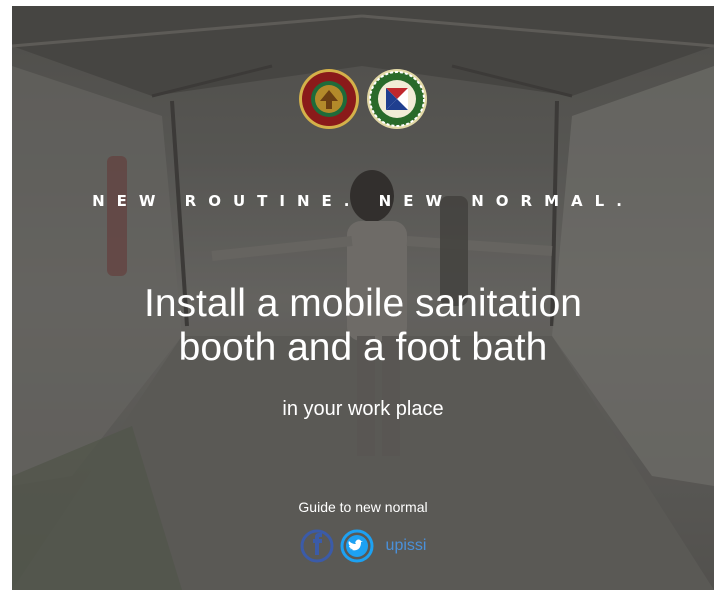  Describe the element at coordinates (363, 347) in the screenshot. I see `headline-line-2: booth and a foot bath` at that location.